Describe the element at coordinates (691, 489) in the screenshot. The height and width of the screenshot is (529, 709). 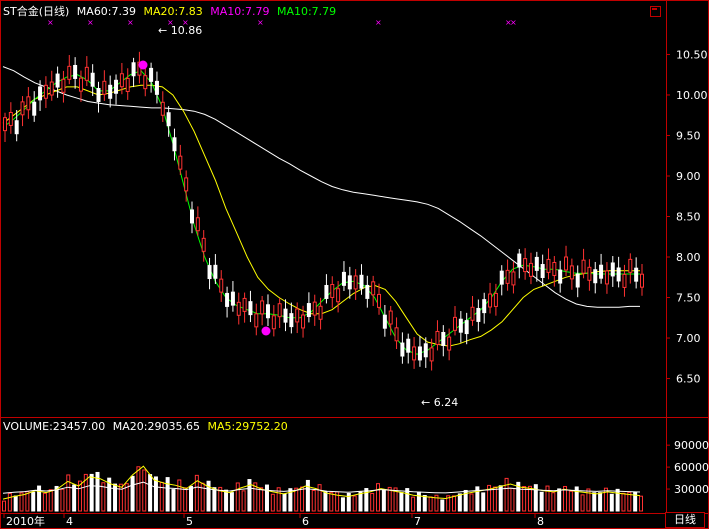
I see `volume-tick-label: 30000` at that location.